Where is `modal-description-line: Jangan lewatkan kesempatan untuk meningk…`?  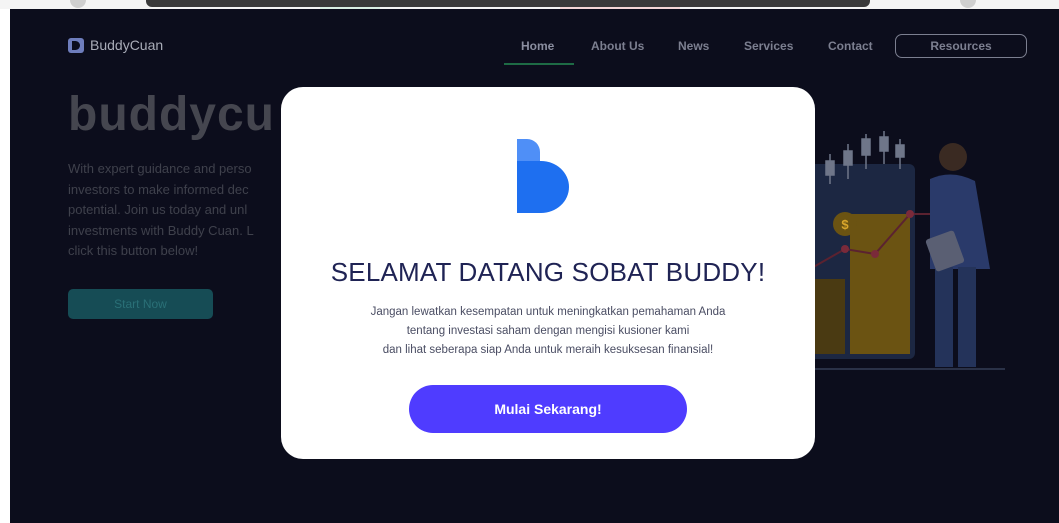 modal-description-line: Jangan lewatkan kesempatan untuk meningk… is located at coordinates (548, 312).